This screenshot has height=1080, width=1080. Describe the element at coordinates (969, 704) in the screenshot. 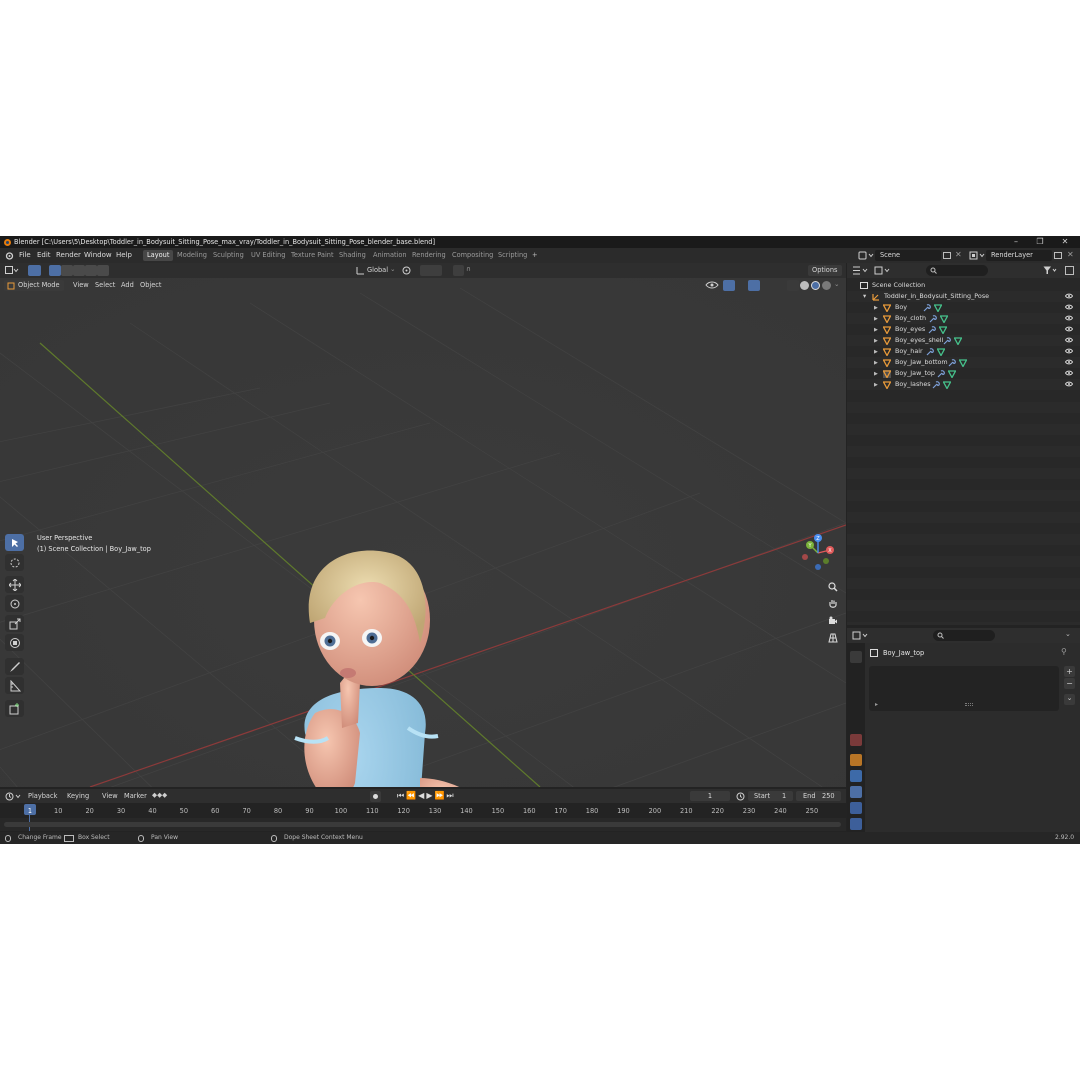

I see `list-resize-grip` at that location.